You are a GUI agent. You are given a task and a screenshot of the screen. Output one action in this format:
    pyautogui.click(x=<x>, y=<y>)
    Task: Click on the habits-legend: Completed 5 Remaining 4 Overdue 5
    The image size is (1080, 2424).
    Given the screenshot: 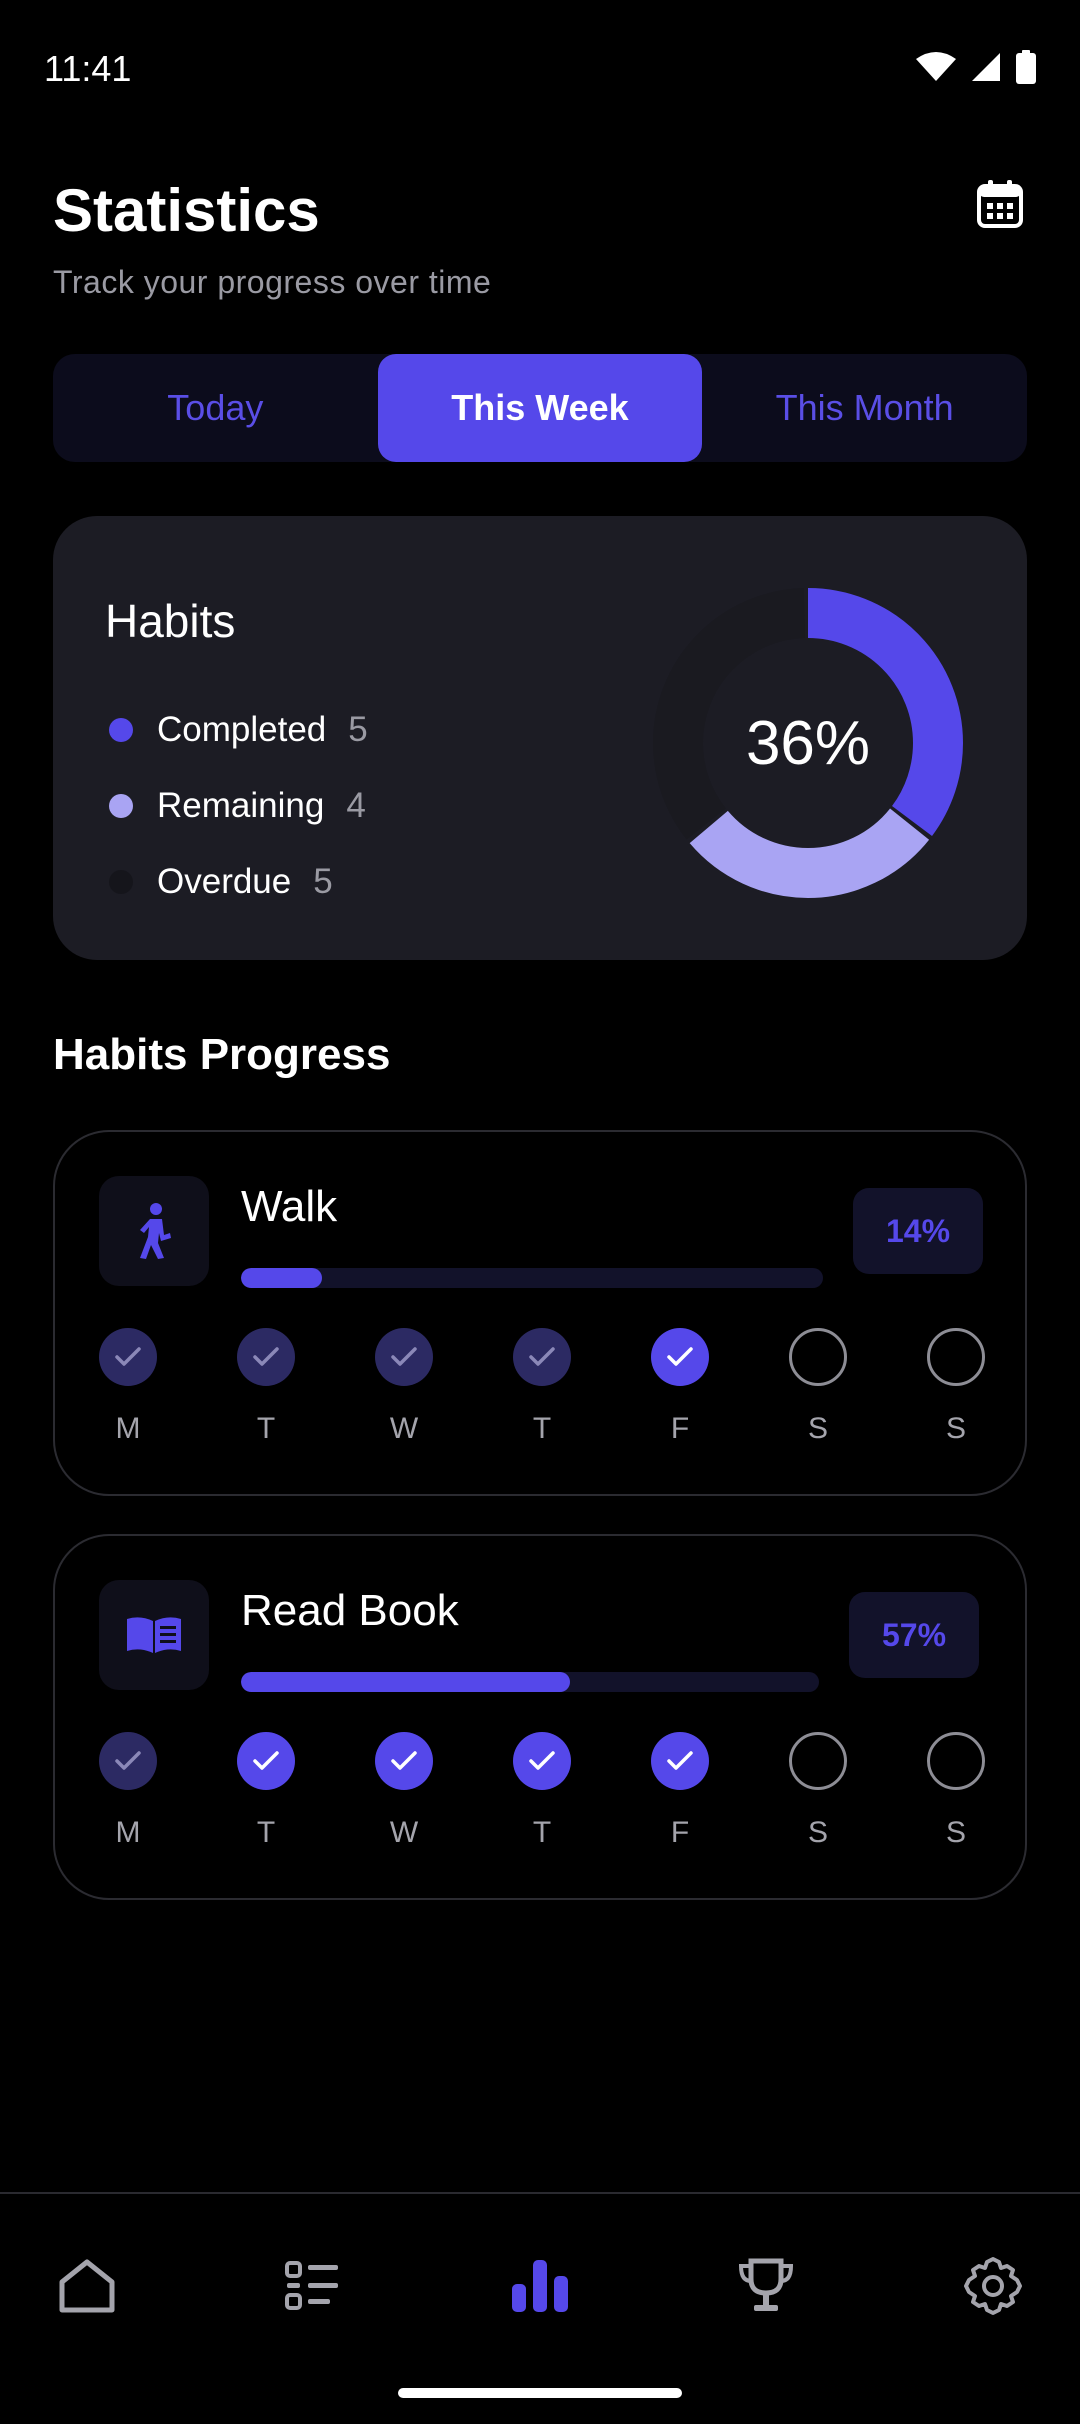 What is the action you would take?
    pyautogui.click(x=236, y=806)
    